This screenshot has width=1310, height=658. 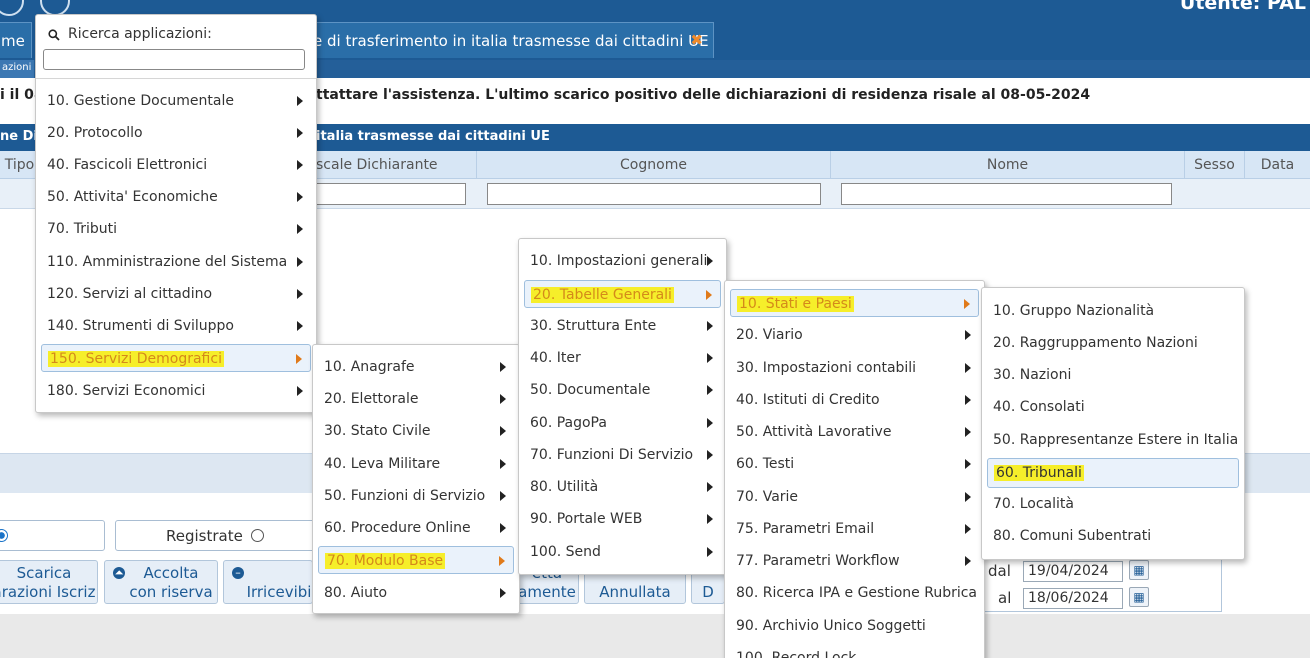 What do you see at coordinates (1113, 343) in the screenshot?
I see `menu-item-raggruppamento-nazioni: 20. Raggruppamento Nazioni` at bounding box center [1113, 343].